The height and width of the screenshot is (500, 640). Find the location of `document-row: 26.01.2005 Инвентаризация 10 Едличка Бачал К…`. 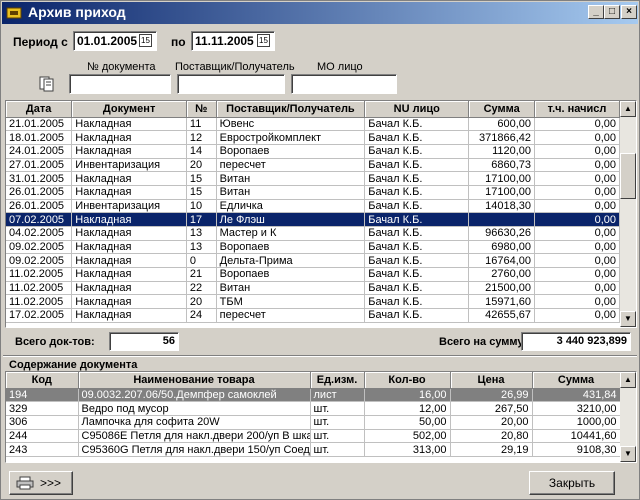

document-row: 26.01.2005 Инвентаризация 10 Едличка Бачал К… is located at coordinates (313, 206).